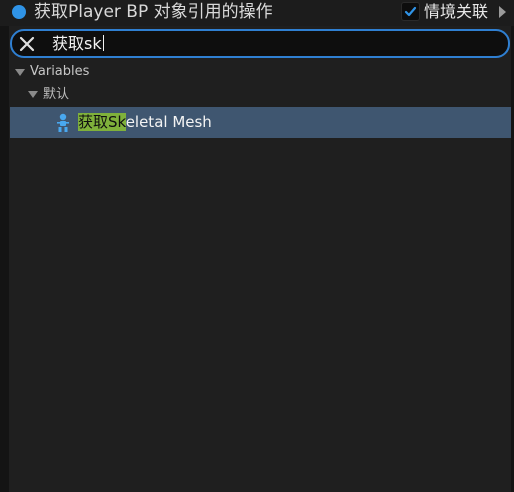 The width and height of the screenshot is (514, 492). What do you see at coordinates (4, 246) in the screenshot?
I see `left-edge` at bounding box center [4, 246].